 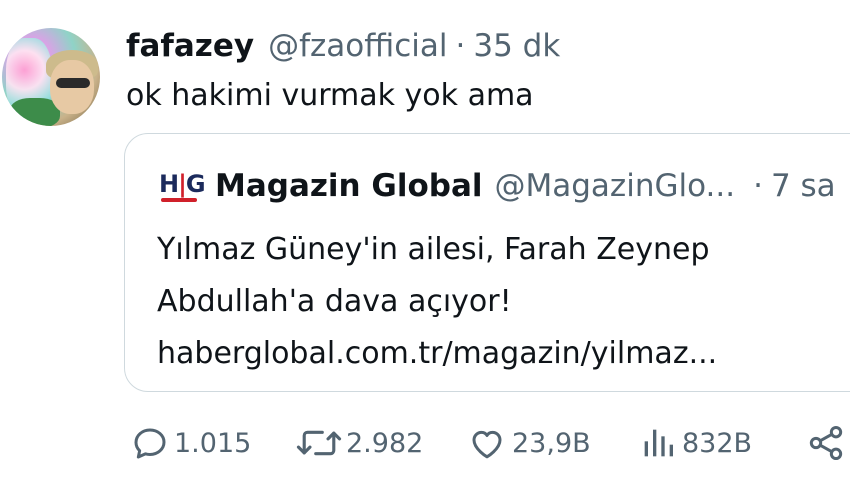 I want to click on tweet-header: fafazey @fzaofficial · 35 dk, so click(x=343, y=46).